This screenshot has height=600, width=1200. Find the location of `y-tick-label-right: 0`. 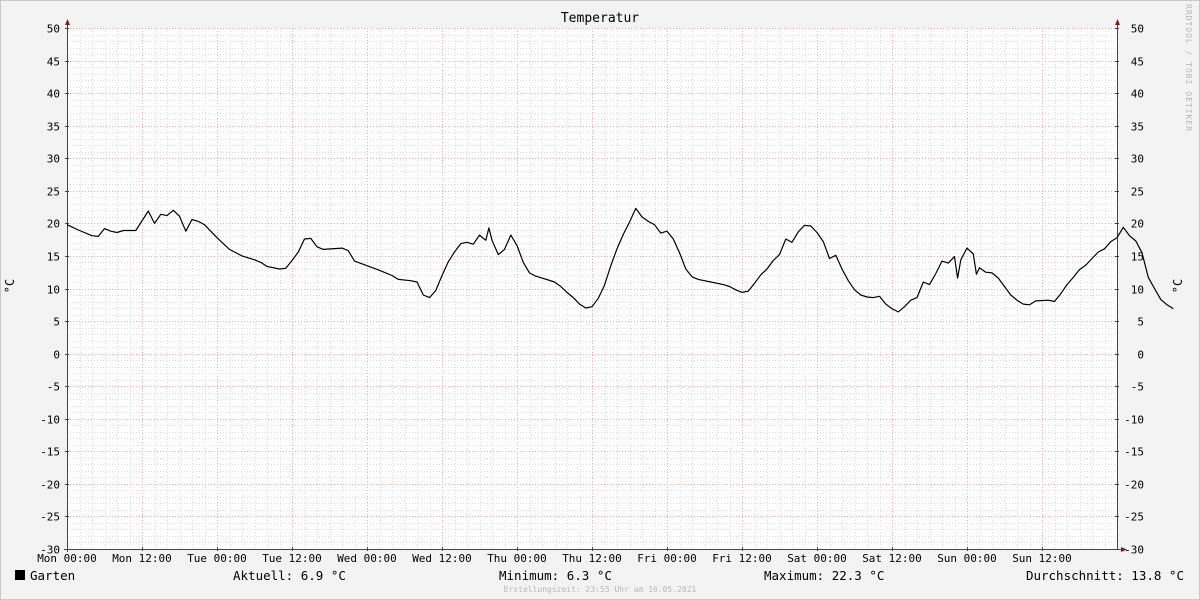

y-tick-label-right: 0 is located at coordinates (1140, 355).